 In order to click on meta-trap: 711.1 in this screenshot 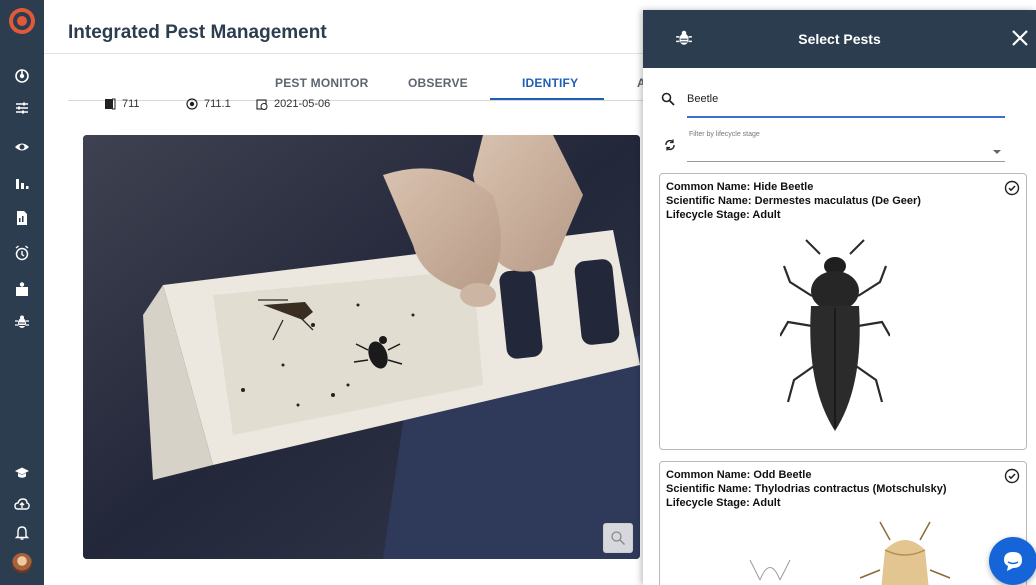, I will do `click(208, 104)`.